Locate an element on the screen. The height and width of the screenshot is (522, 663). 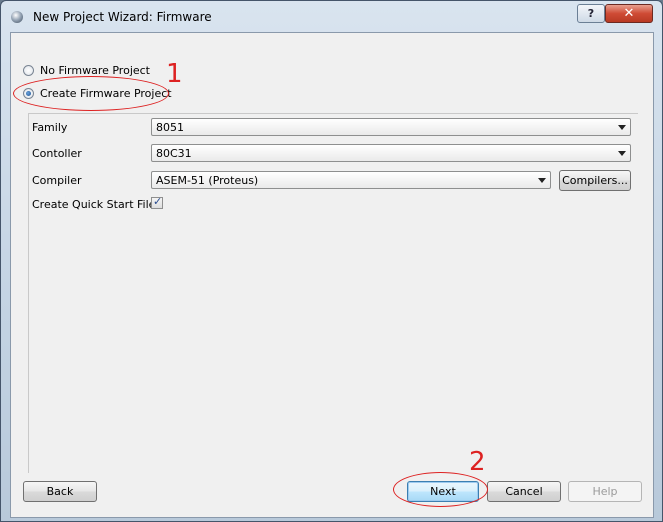
checkmark-icon: ✓ is located at coordinates (158, 201).